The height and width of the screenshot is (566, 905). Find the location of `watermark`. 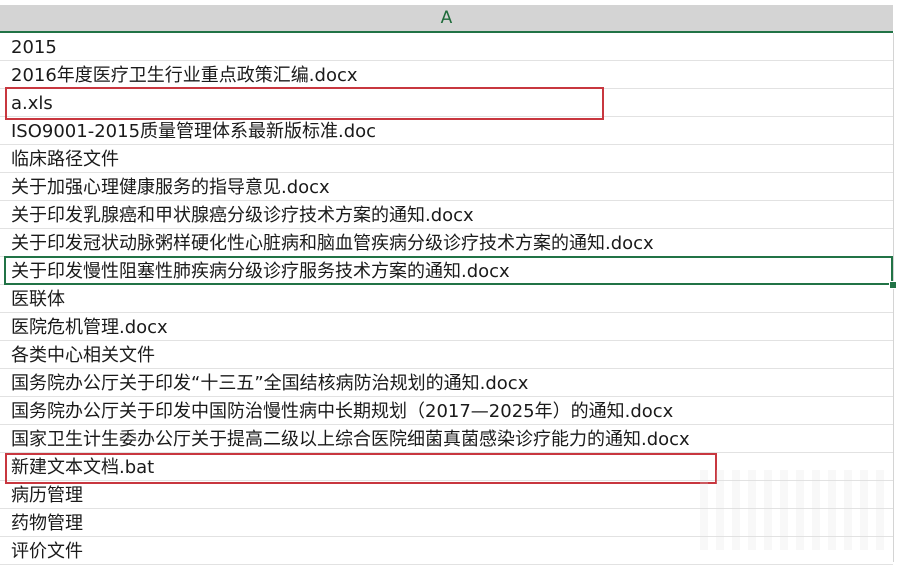

watermark is located at coordinates (795, 510).